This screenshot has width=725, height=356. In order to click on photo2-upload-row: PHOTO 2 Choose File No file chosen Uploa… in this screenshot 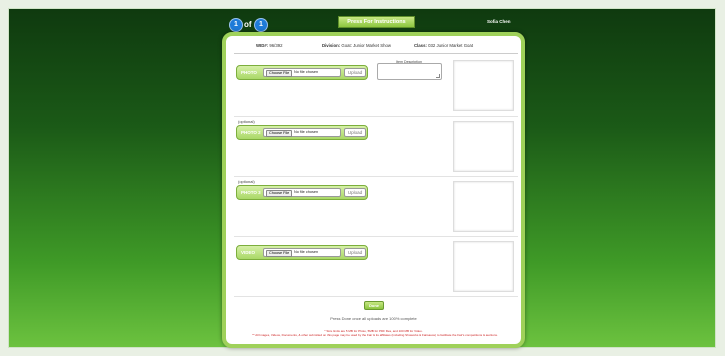, I will do `click(302, 132)`.